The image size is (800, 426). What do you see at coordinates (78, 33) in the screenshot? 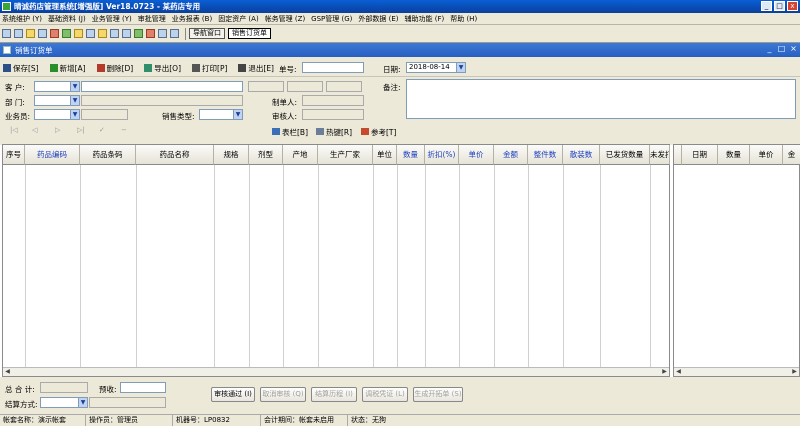
I see `toolbar-money-icon` at bounding box center [78, 33].